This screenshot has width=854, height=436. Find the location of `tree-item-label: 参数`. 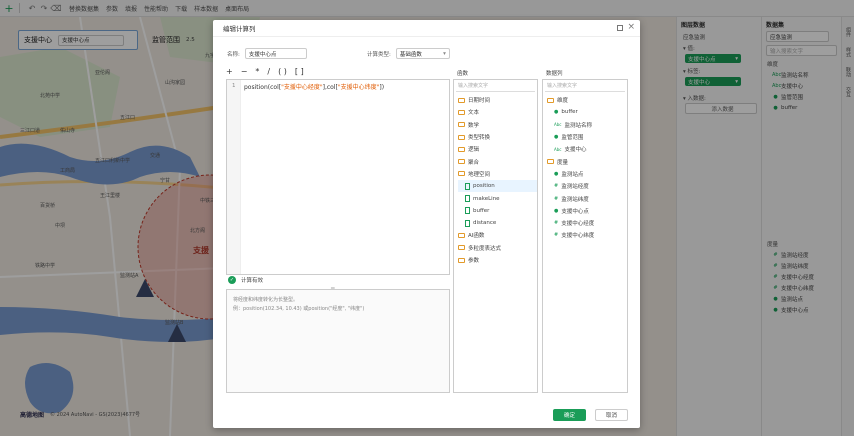

tree-item-label: 参数 is located at coordinates (474, 261).